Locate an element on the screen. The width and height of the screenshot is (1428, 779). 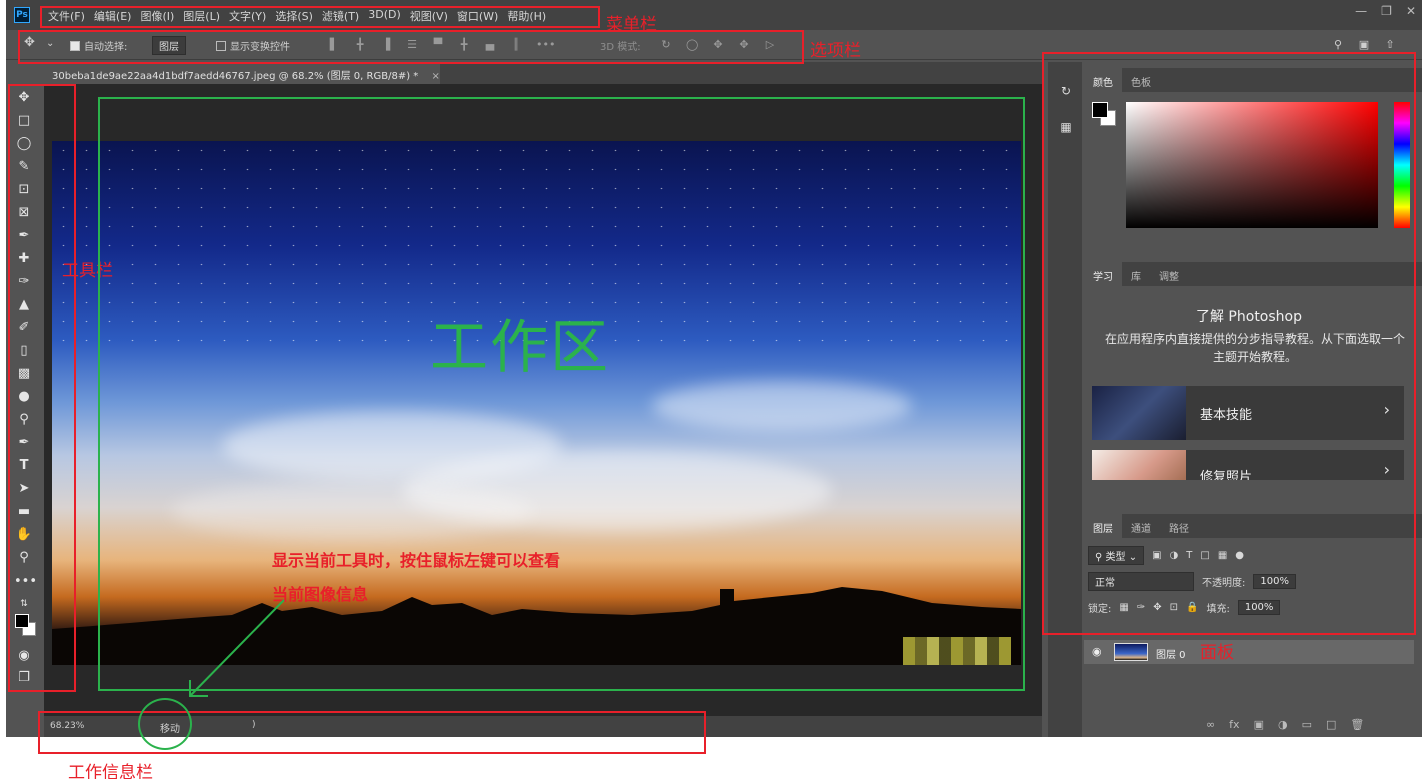
close-tab-icon: × is located at coordinates (435, 76).